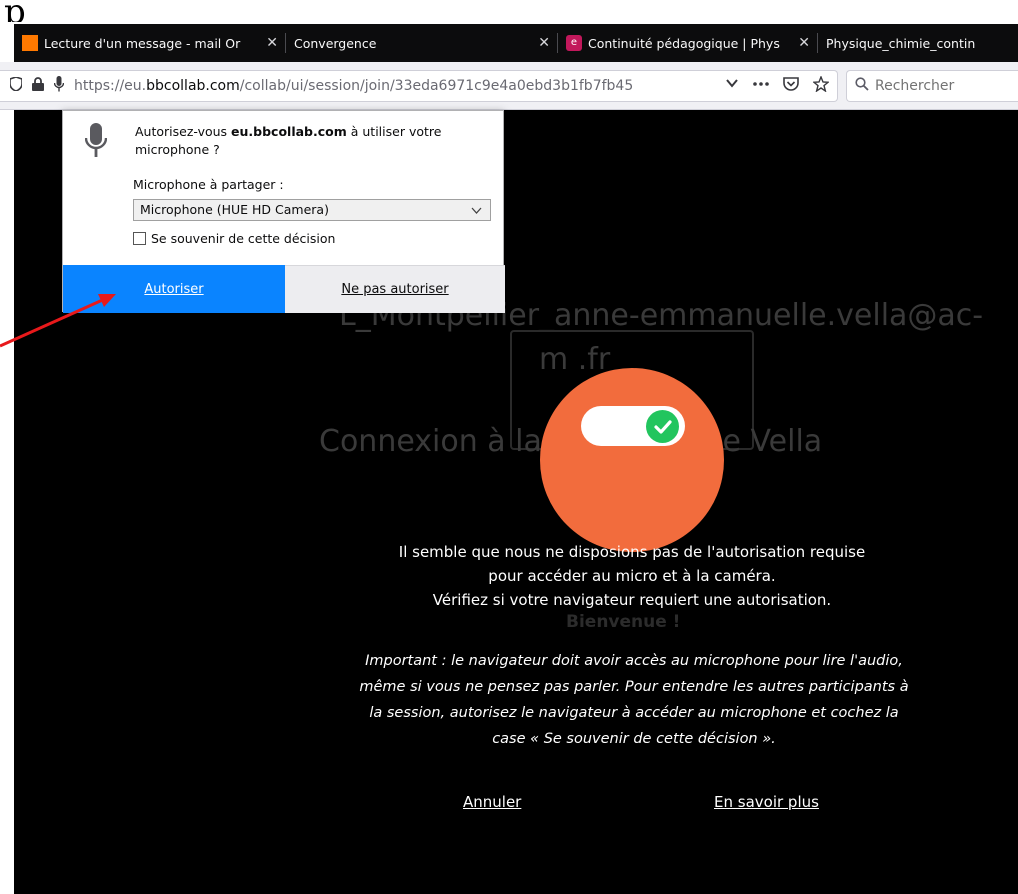 The height and width of the screenshot is (894, 1018). What do you see at coordinates (30, 43) in the screenshot?
I see `orange-logo-icon` at bounding box center [30, 43].